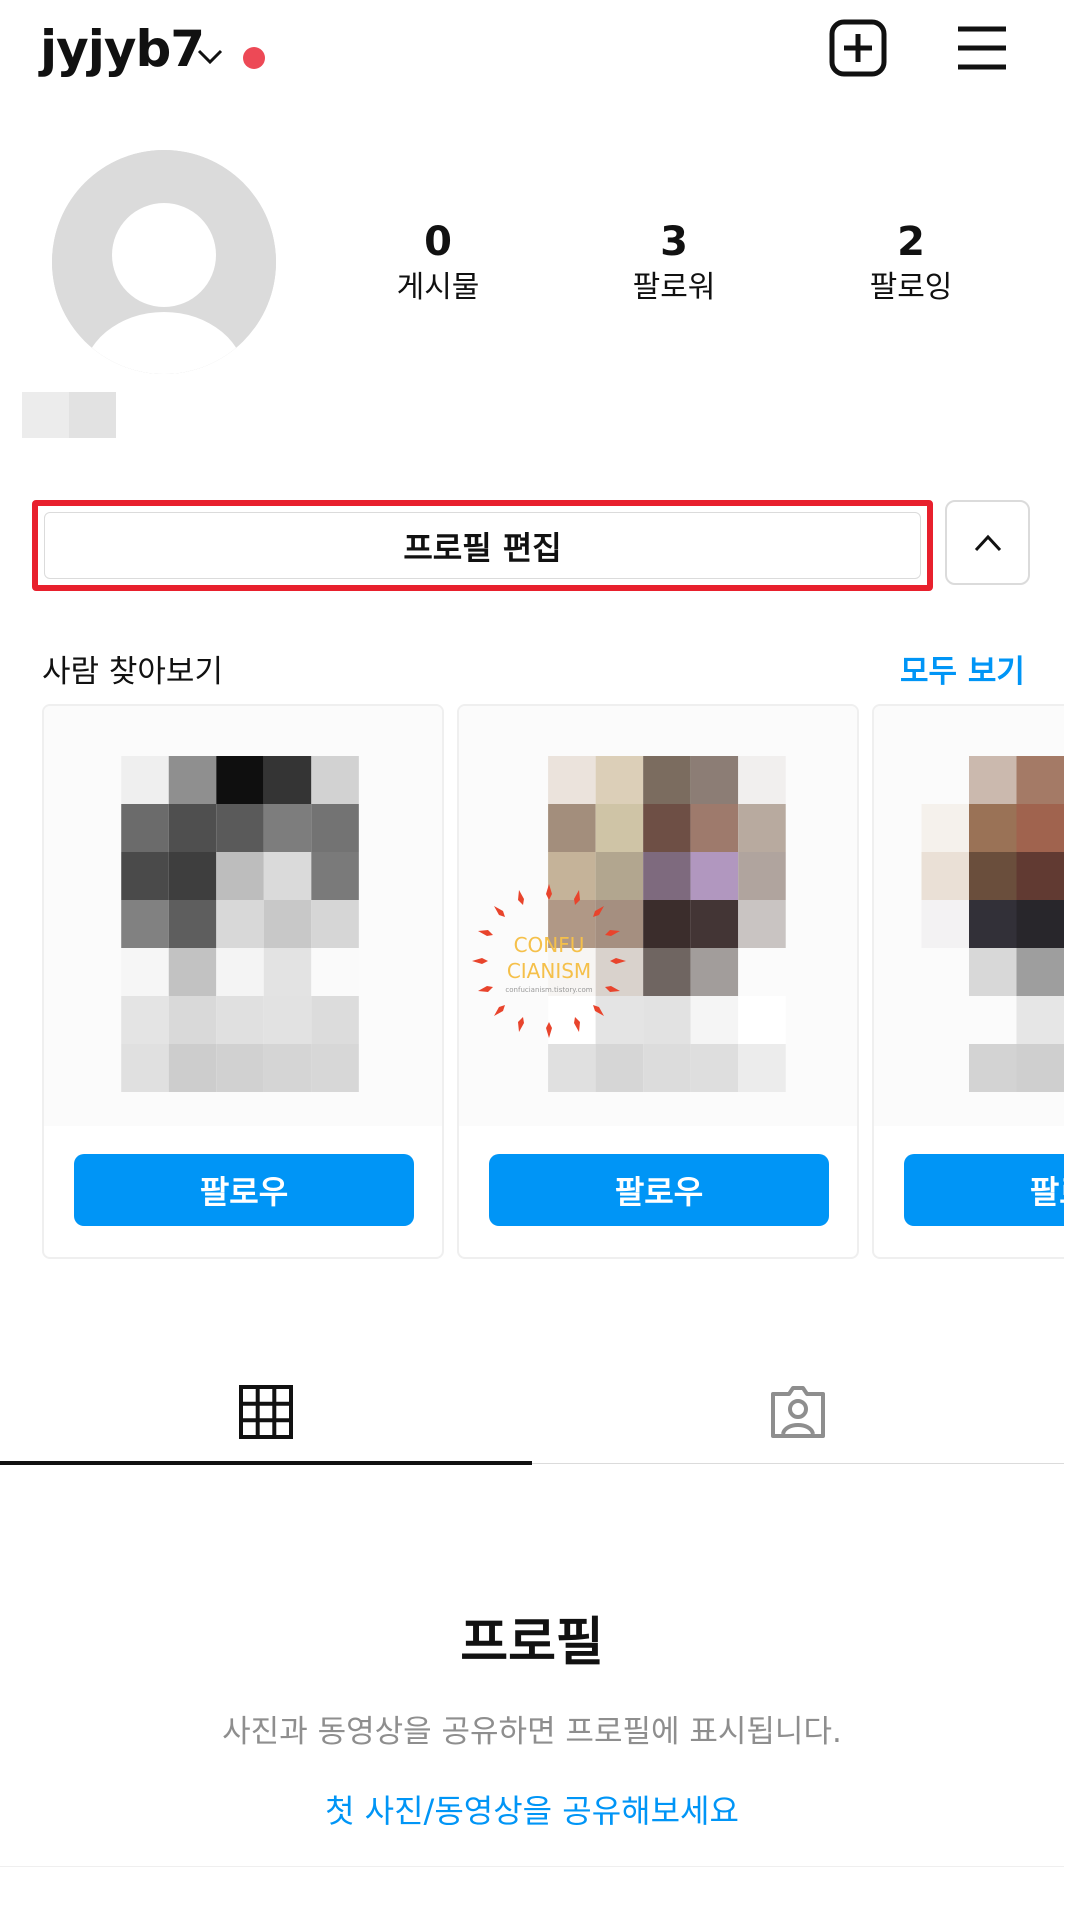 Image resolution: width=1080 pixels, height=1920 pixels. I want to click on new-post-icon, so click(858, 48).